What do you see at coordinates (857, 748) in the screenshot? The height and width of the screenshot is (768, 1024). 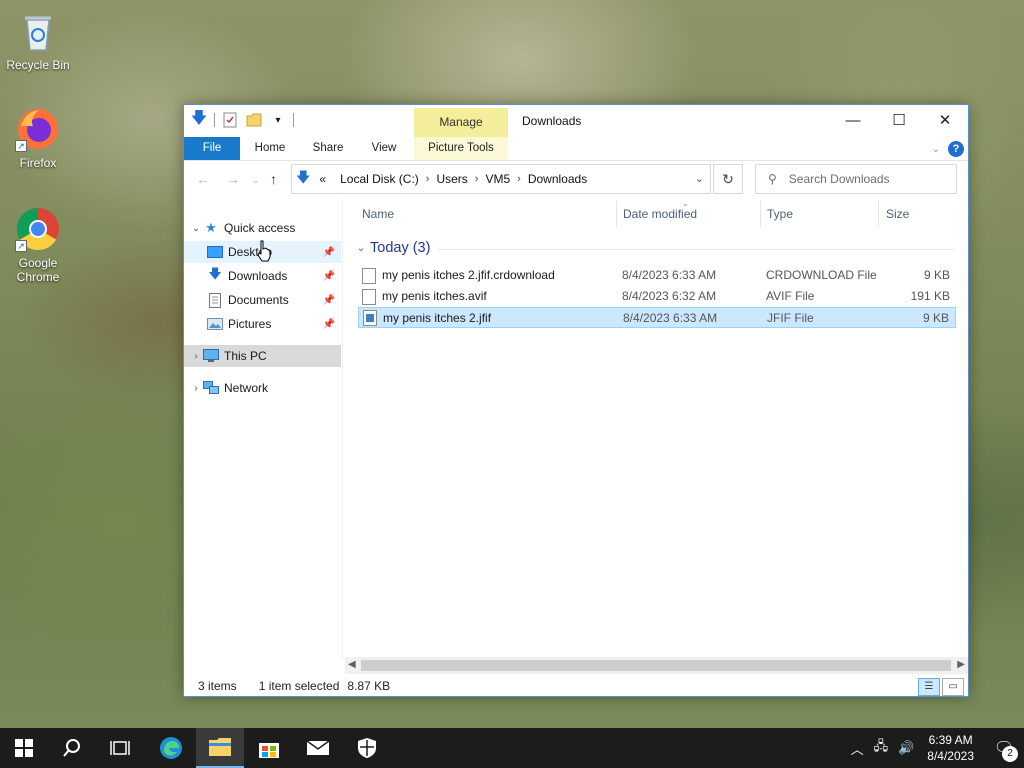 I see `show-hidden-icons-chevron-icon: ︿` at bounding box center [857, 748].